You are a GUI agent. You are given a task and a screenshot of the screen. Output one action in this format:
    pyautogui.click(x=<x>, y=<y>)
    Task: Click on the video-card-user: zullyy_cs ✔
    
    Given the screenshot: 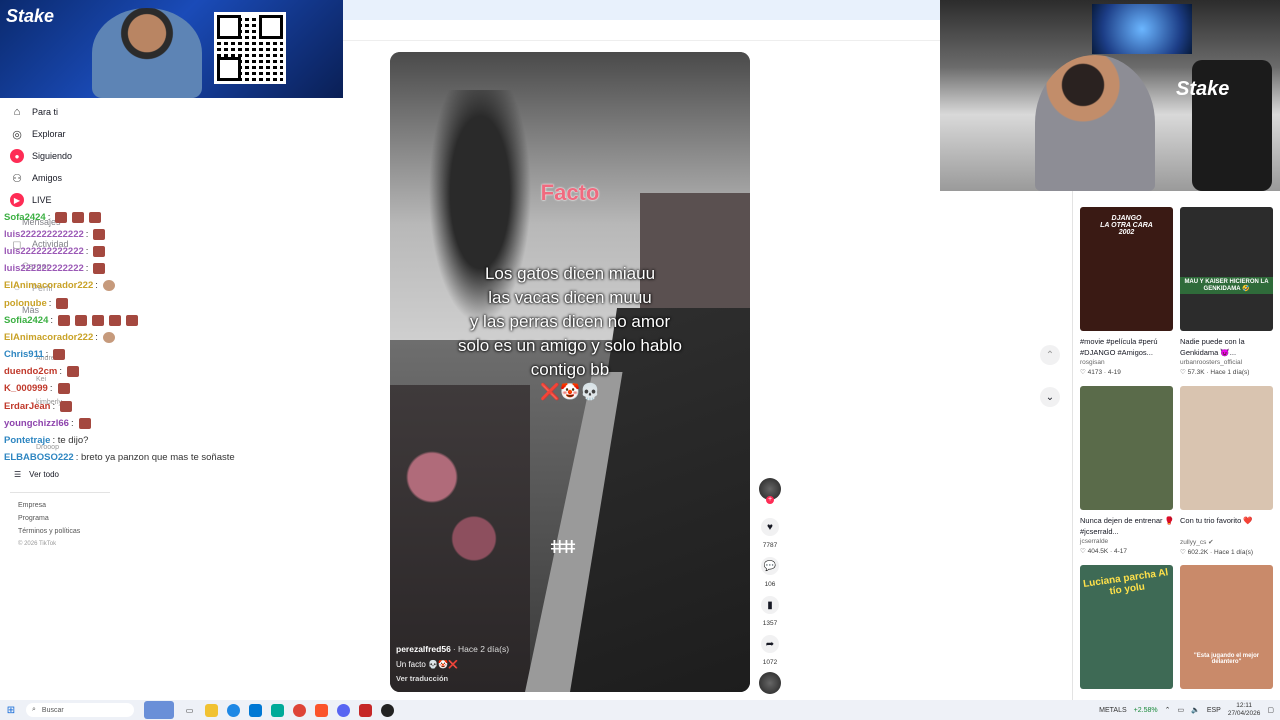 What is the action you would take?
    pyautogui.click(x=1227, y=542)
    